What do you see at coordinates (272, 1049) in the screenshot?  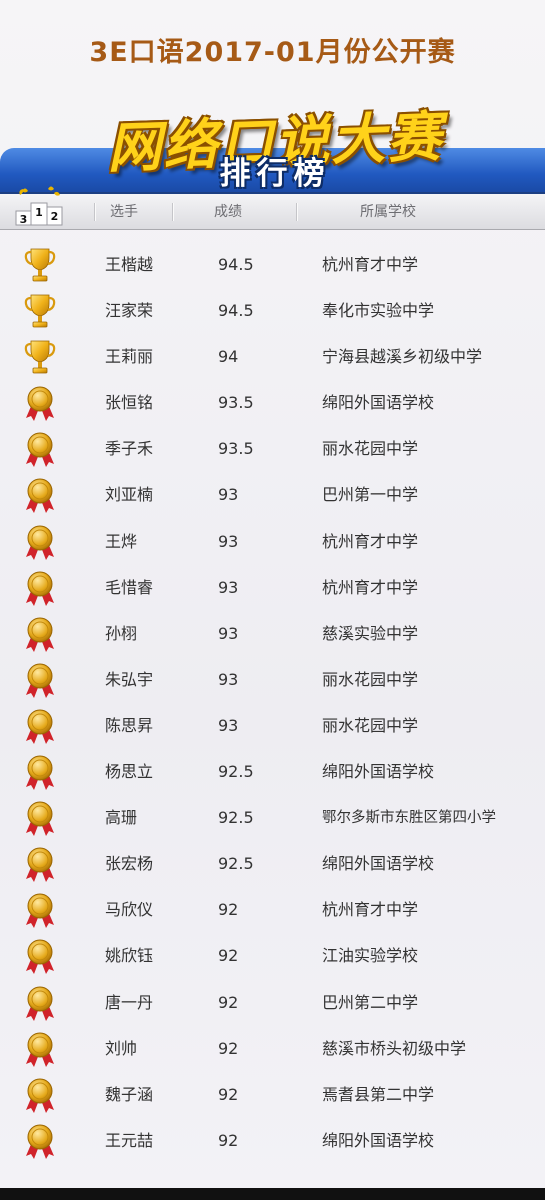 I see `list-item: 刘帅 92 慈溪市桥头初级中学` at bounding box center [272, 1049].